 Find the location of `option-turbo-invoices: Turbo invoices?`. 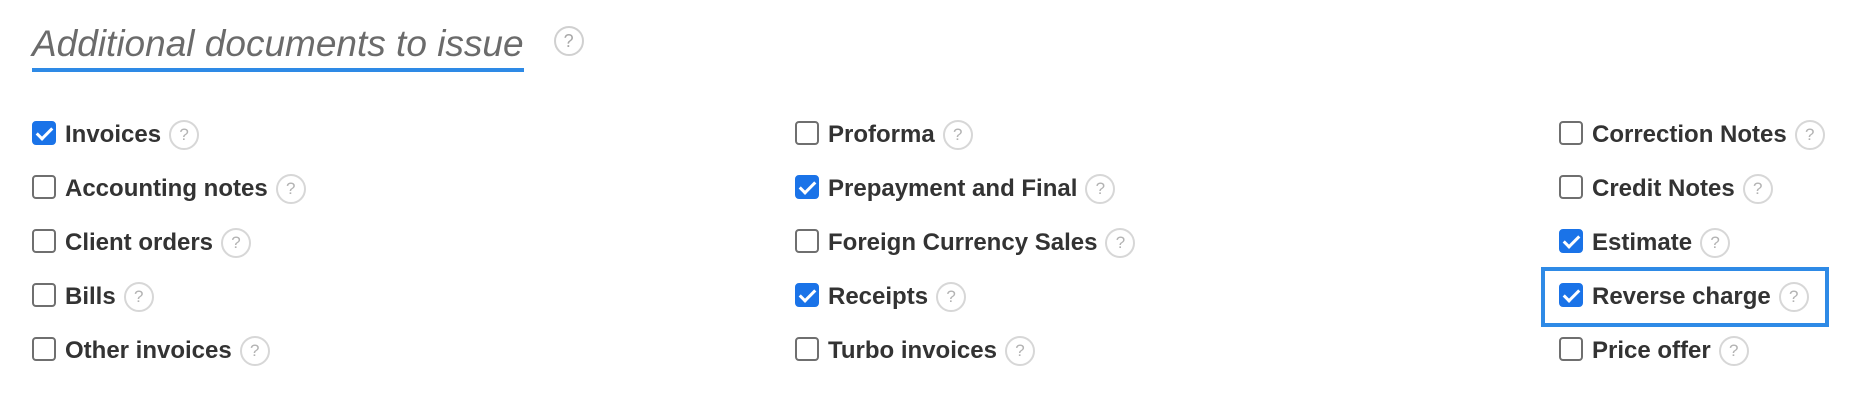

option-turbo-invoices: Turbo invoices? is located at coordinates (965, 351).